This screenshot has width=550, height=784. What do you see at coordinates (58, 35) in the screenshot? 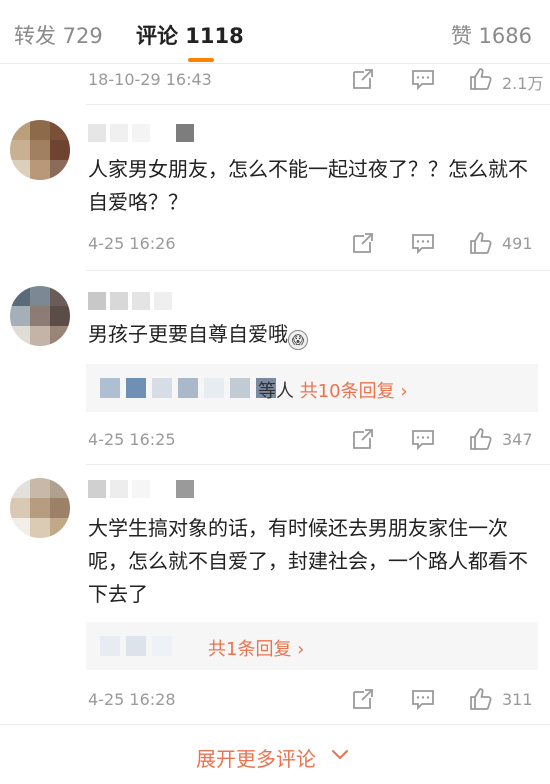
I see `tab-reposts: 转发 729` at bounding box center [58, 35].